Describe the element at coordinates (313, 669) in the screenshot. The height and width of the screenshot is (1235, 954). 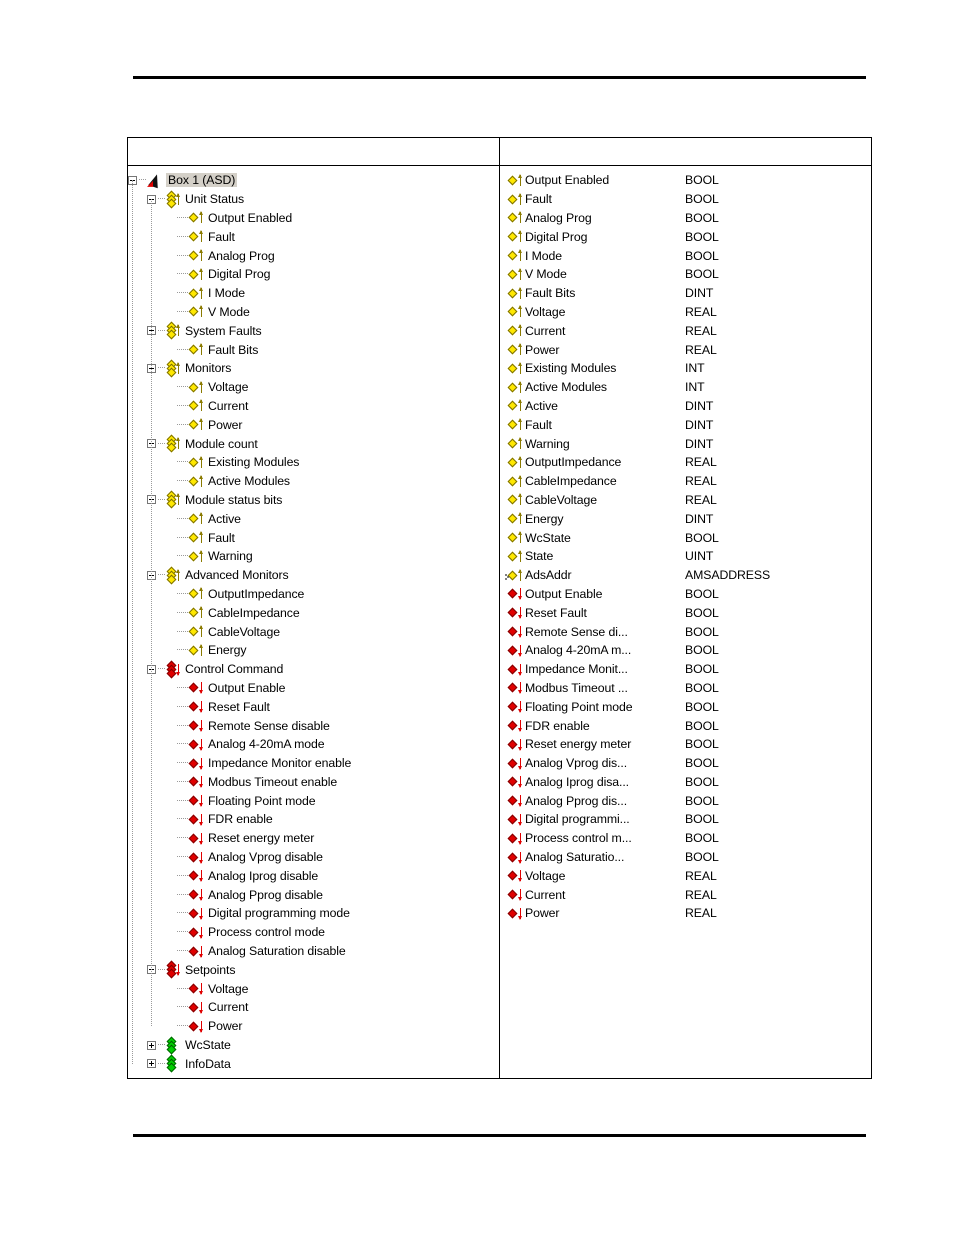
I see `tree-item: Control Command` at that location.